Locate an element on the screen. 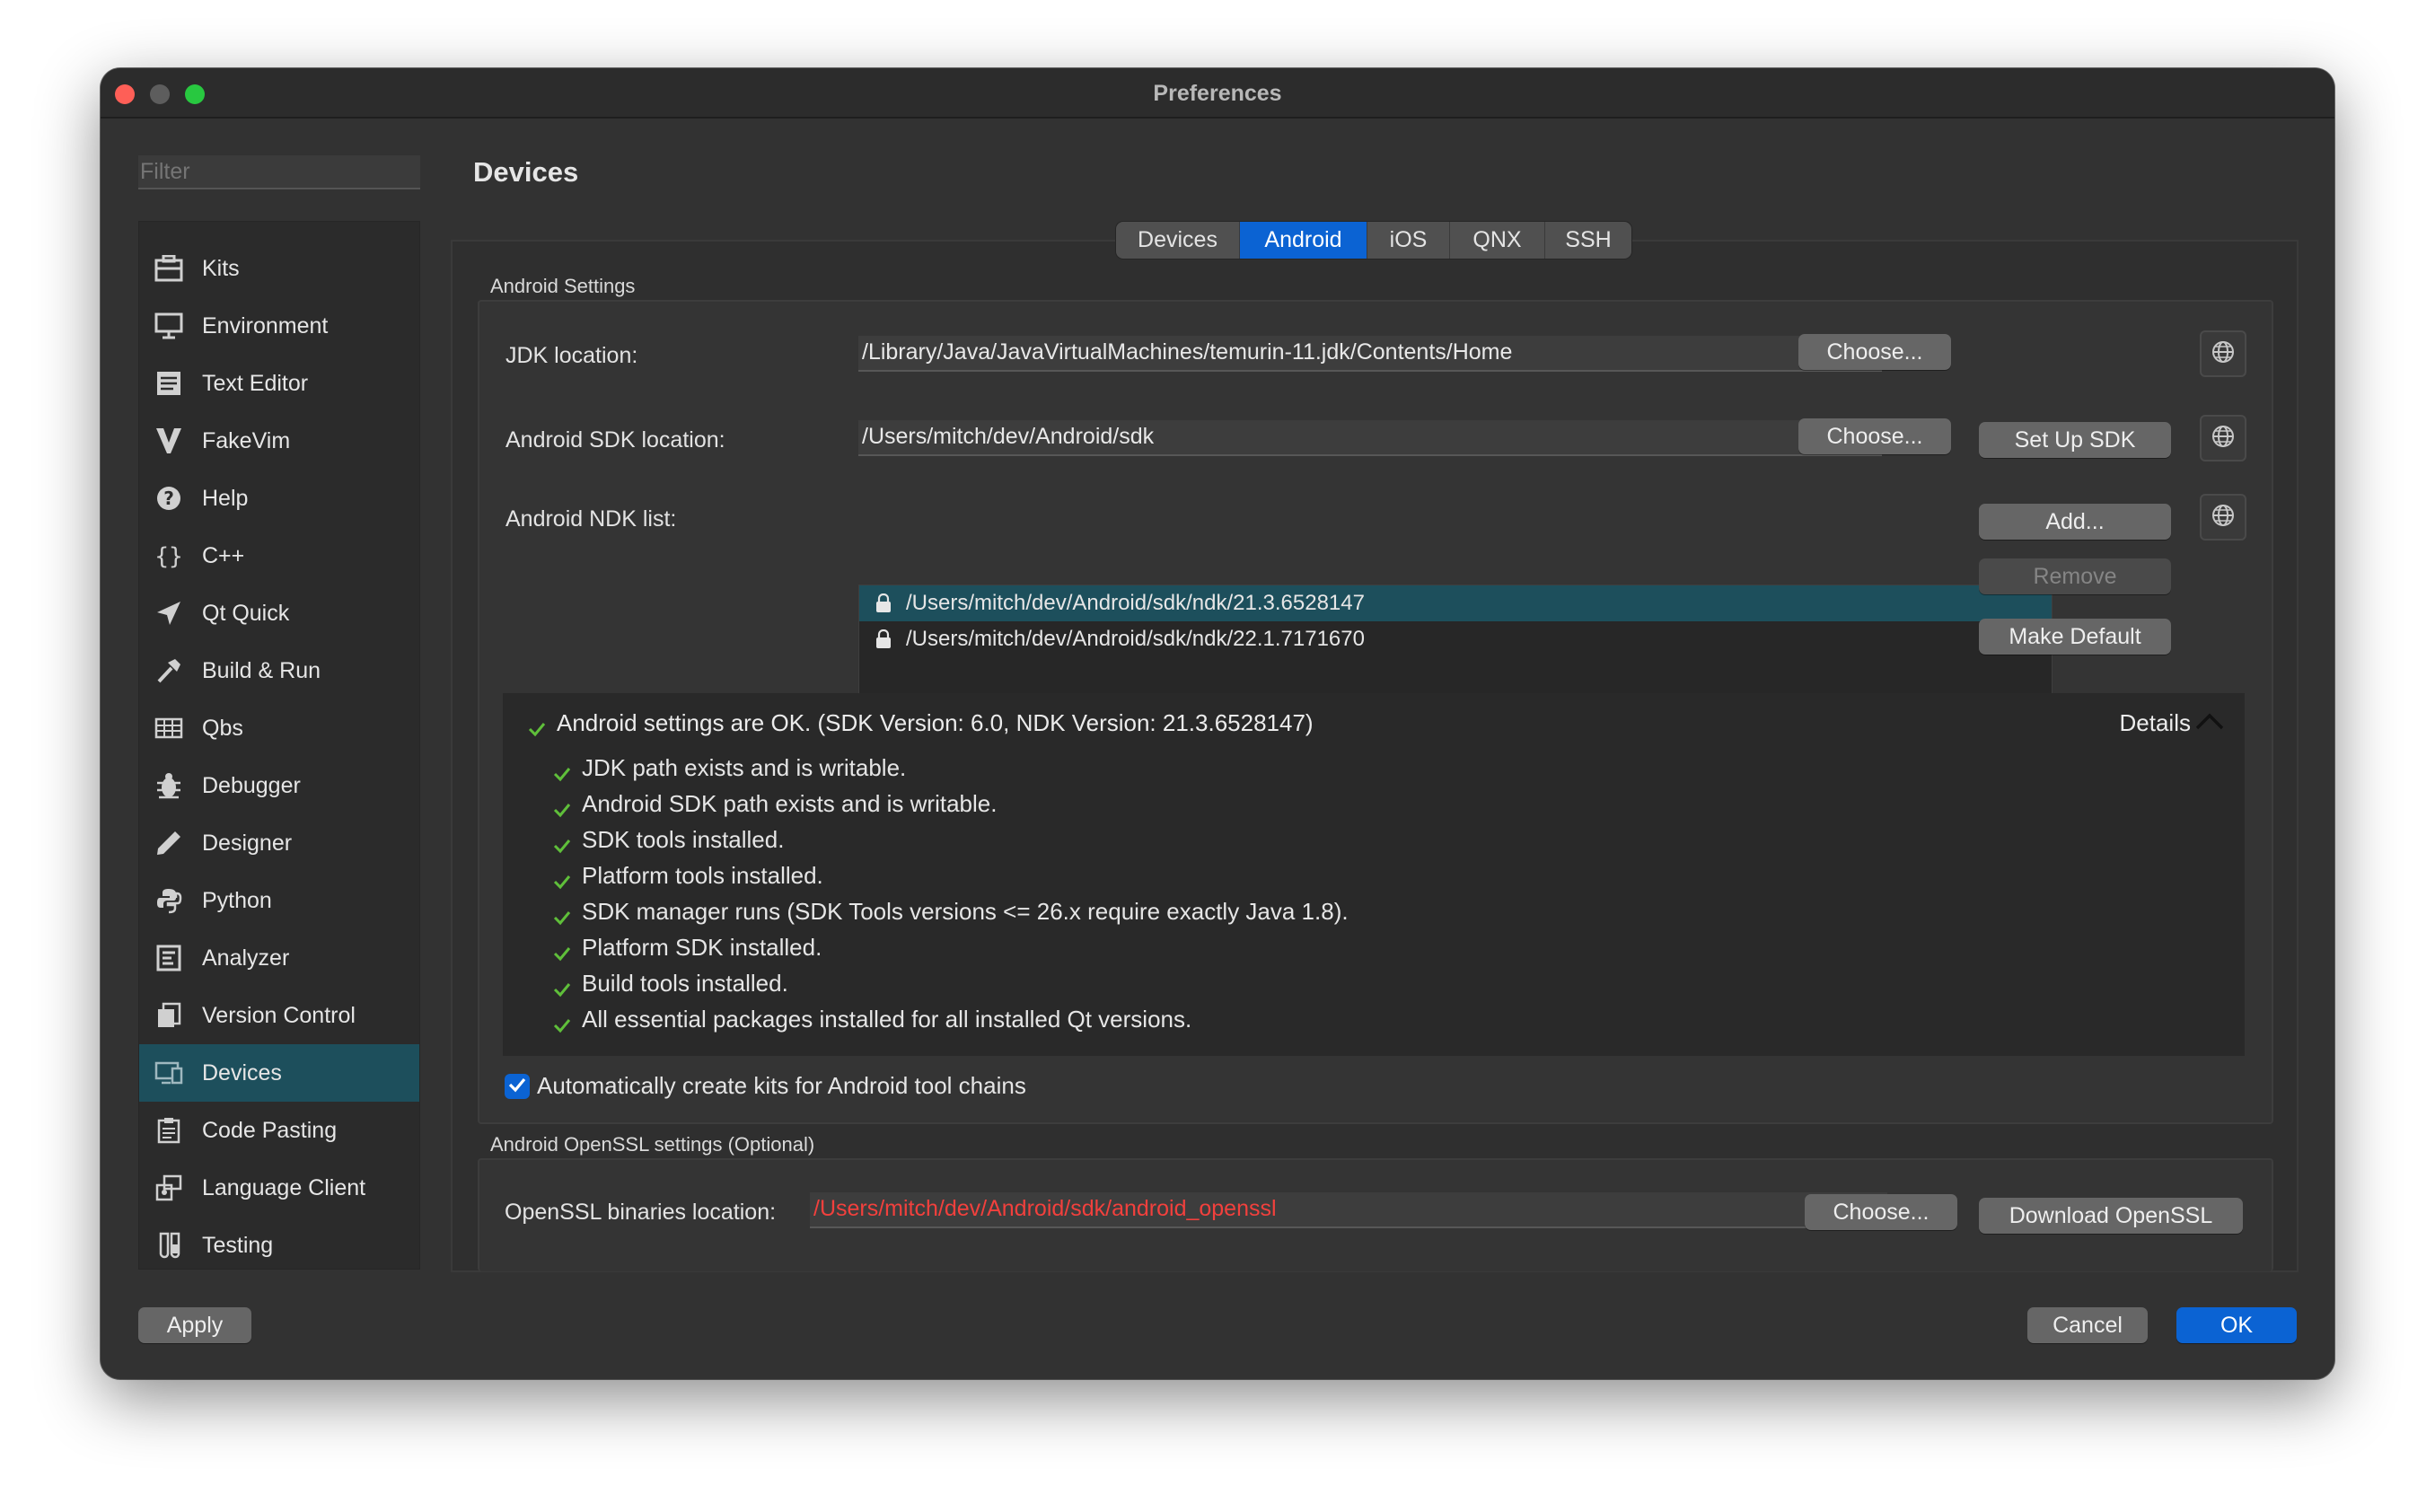 Image resolution: width=2435 pixels, height=1512 pixels. sidebar-item-testing: Testing is located at coordinates (279, 1245).